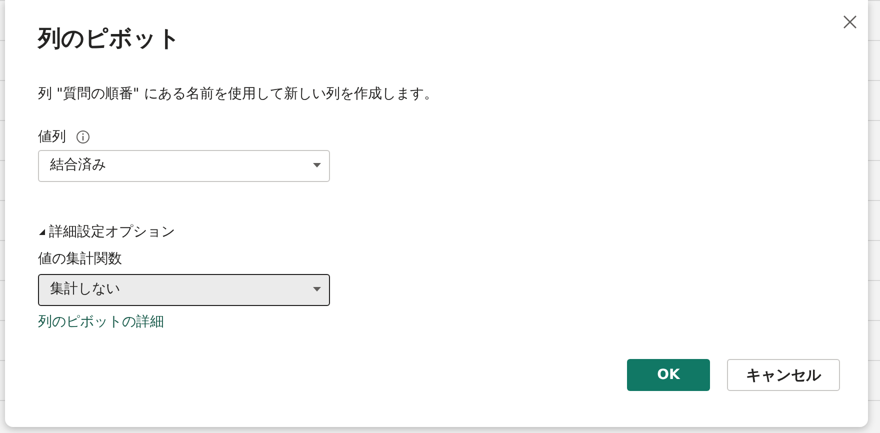 The height and width of the screenshot is (433, 880). I want to click on learn-more-link: 列のピボットの詳細, so click(101, 322).